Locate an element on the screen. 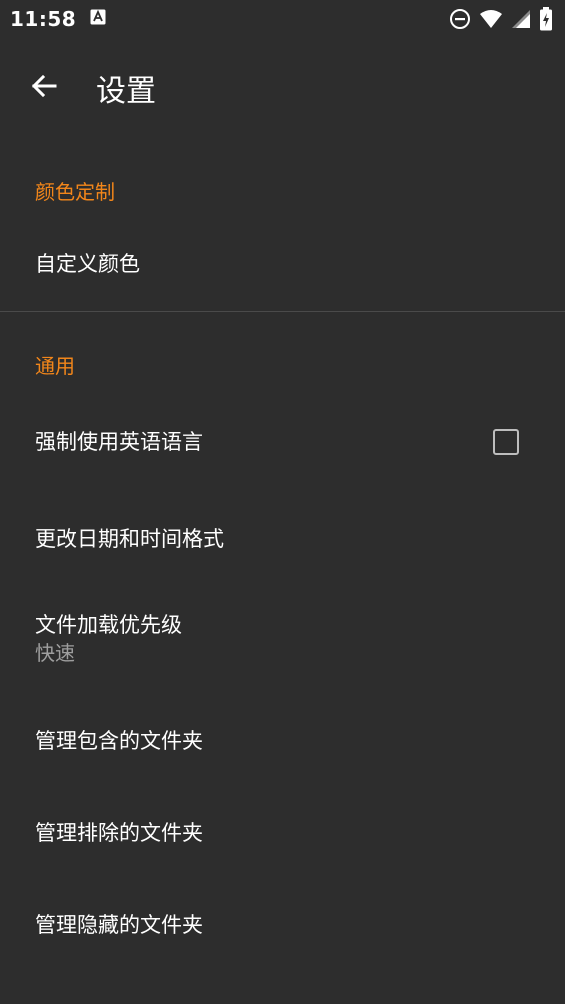 The width and height of the screenshot is (565, 1004). force-english-checkbox is located at coordinates (506, 442).